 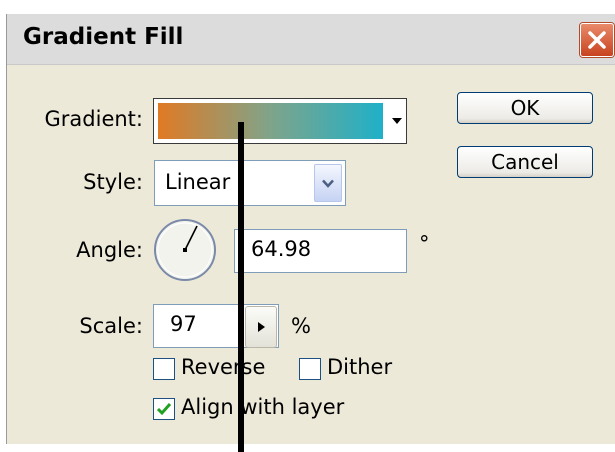 I want to click on align-with-layer-checkbox, so click(x=164, y=409).